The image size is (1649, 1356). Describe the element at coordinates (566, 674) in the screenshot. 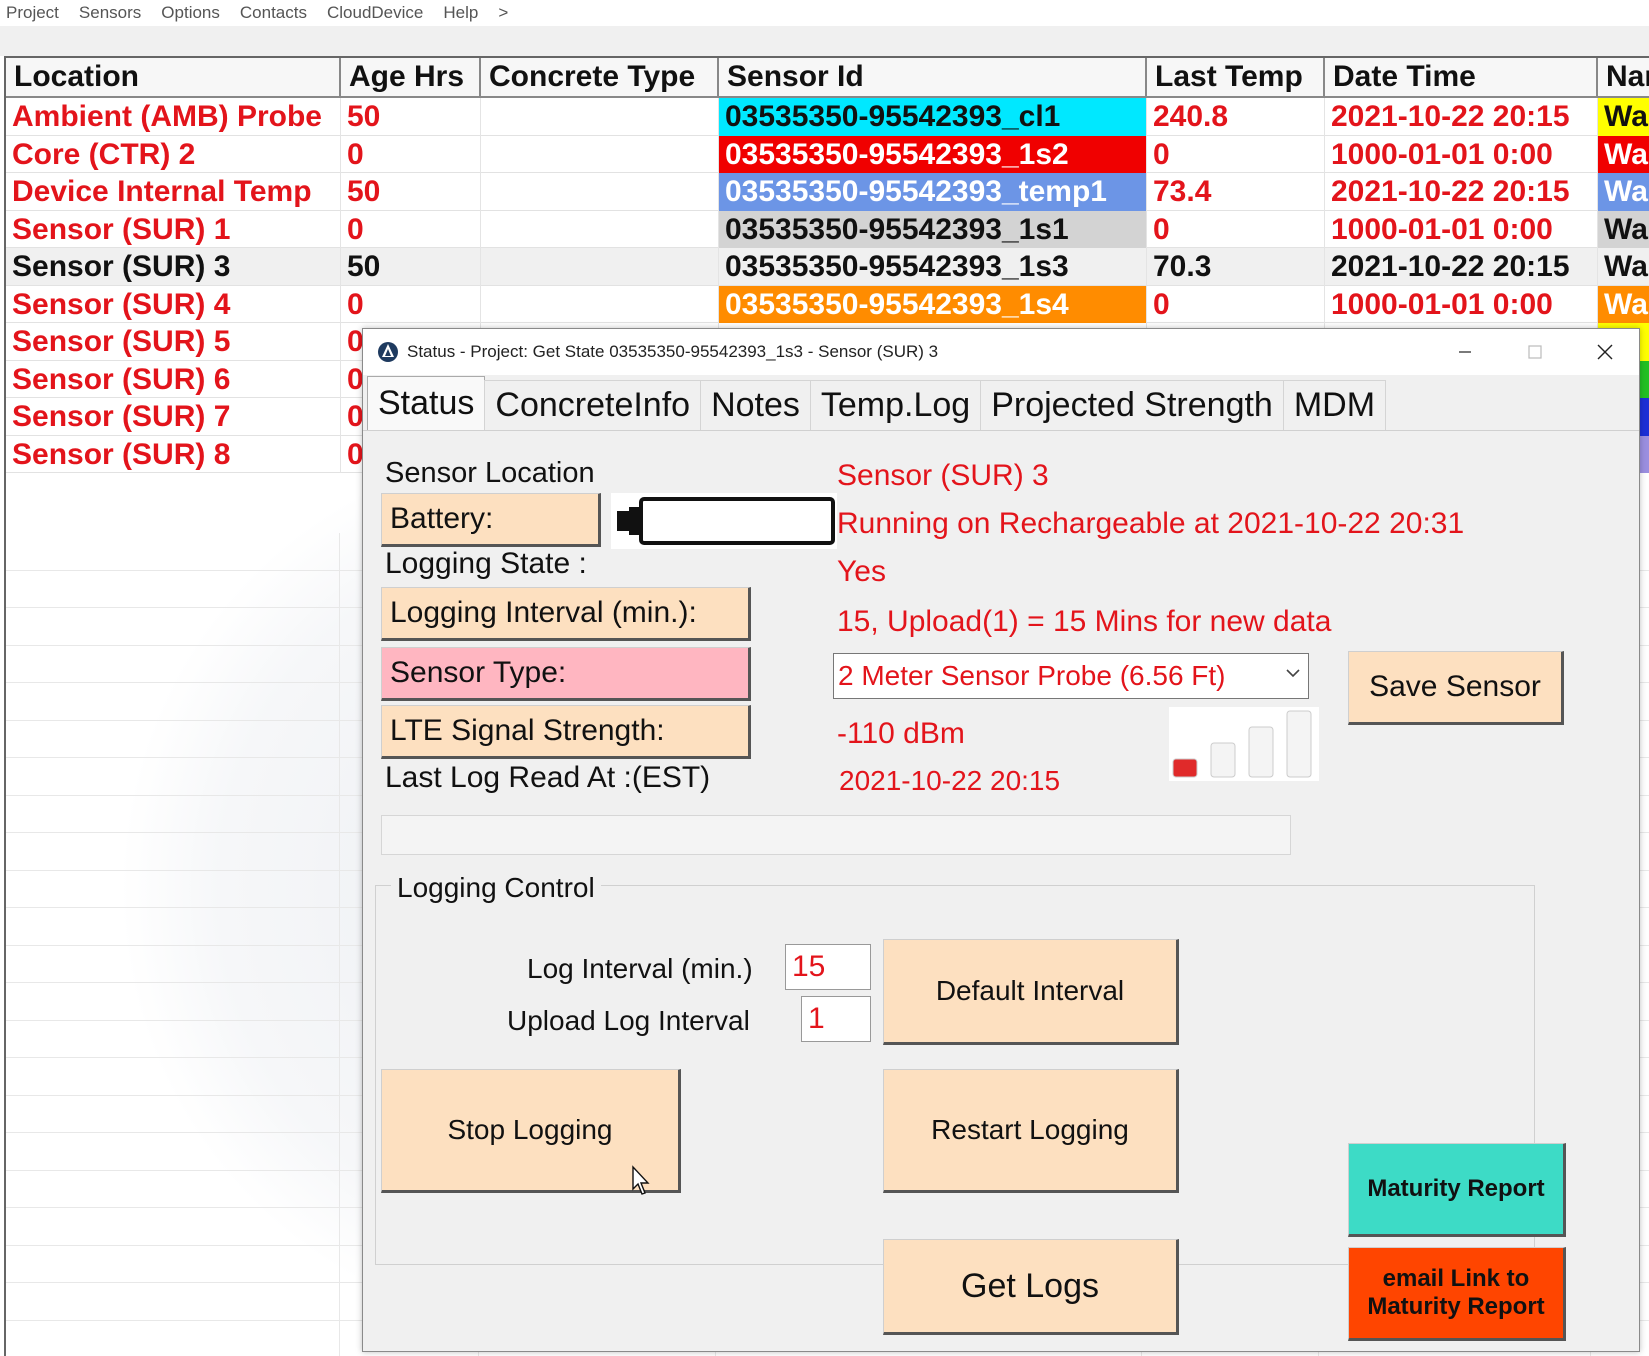

I see `sensor-type-label: Sensor Type:` at that location.